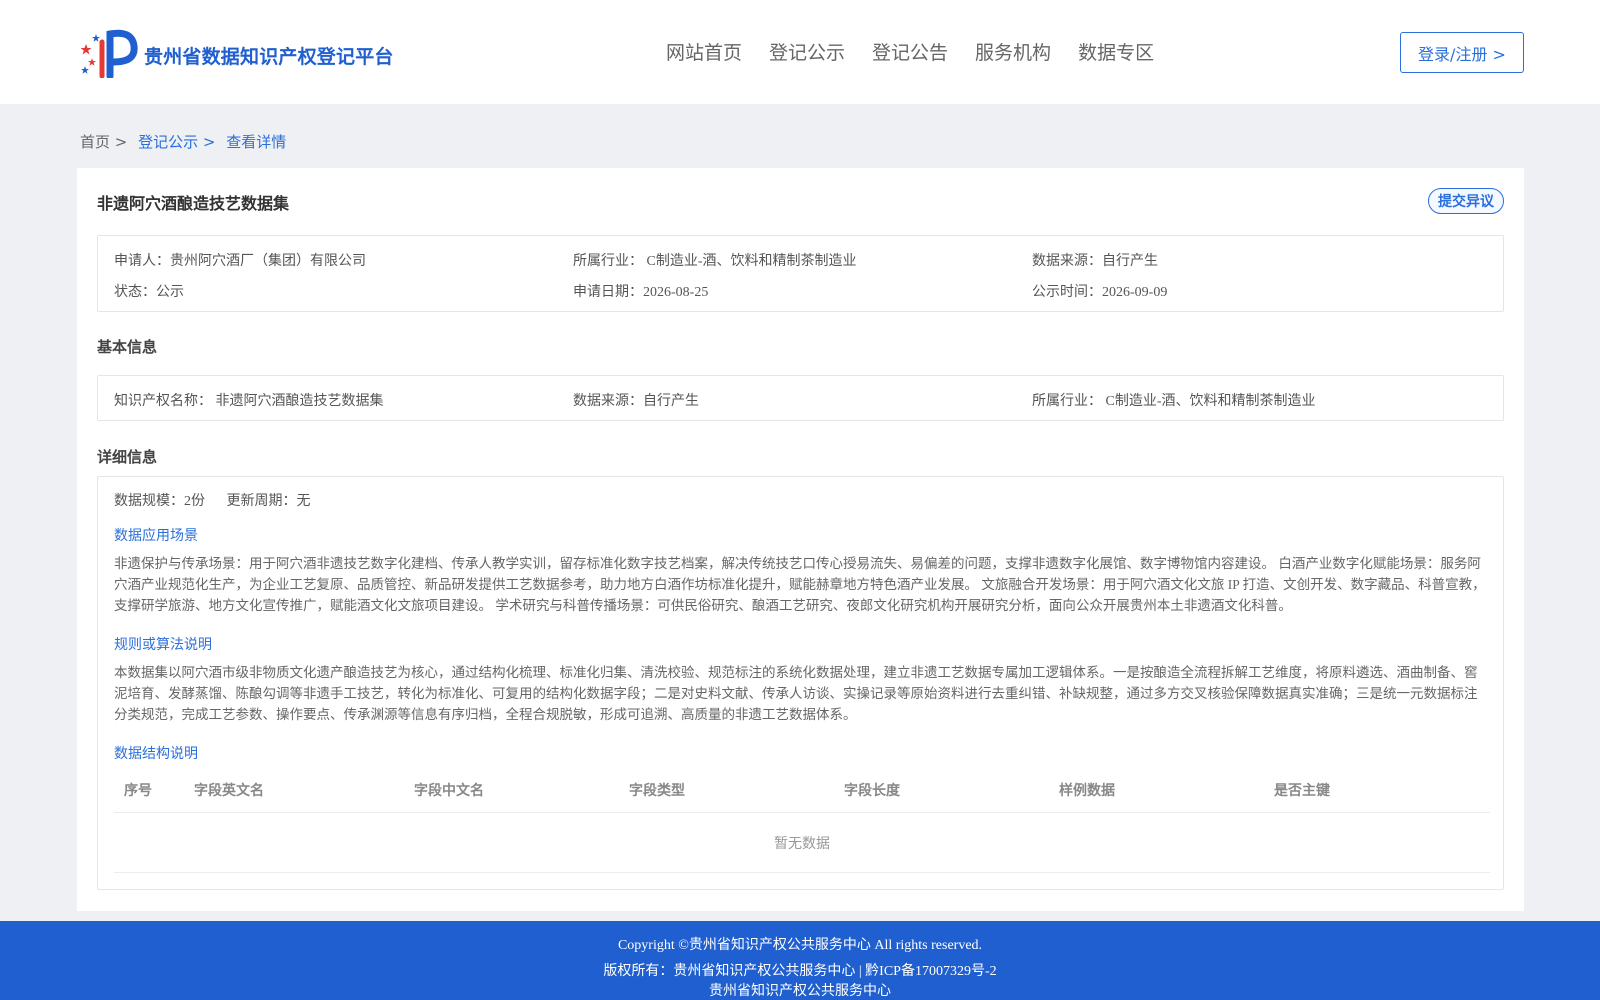 Image resolution: width=1600 pixels, height=1000 pixels. I want to click on applicant-field: 申请人：贵州阿穴酒厂（集团）有限公司, so click(240, 261).